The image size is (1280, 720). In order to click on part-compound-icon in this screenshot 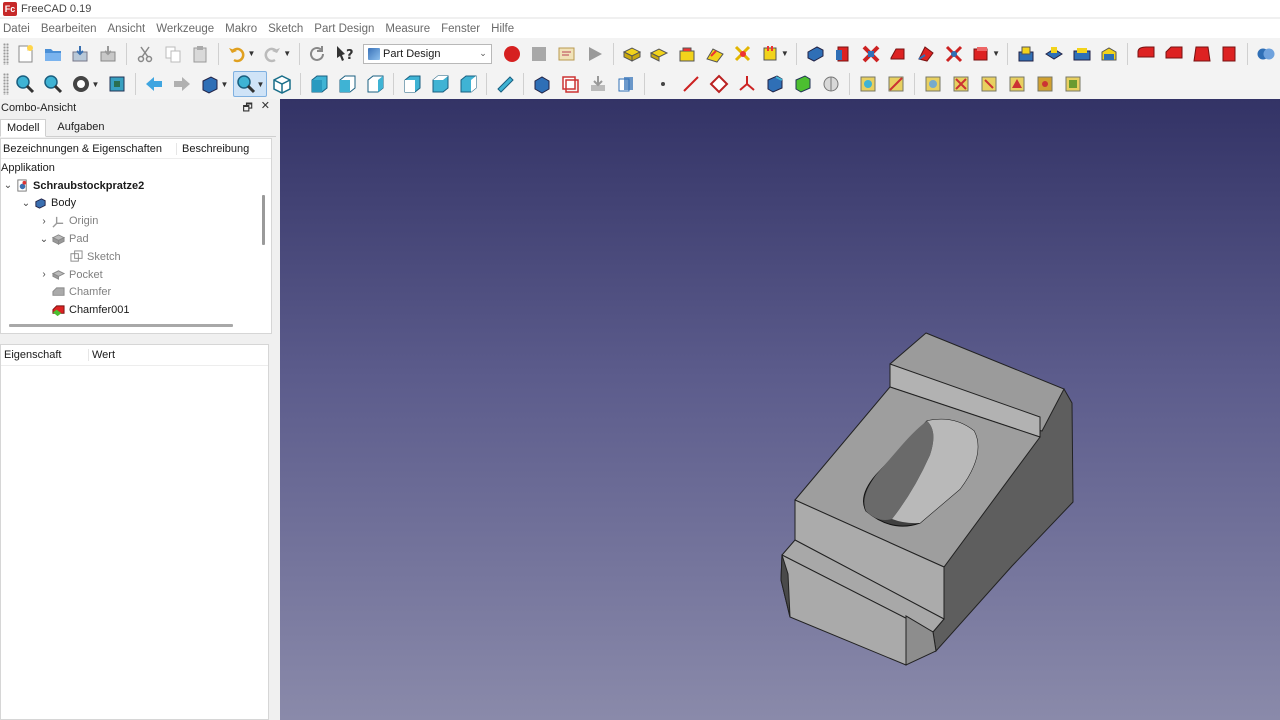, I will do `click(626, 84)`.